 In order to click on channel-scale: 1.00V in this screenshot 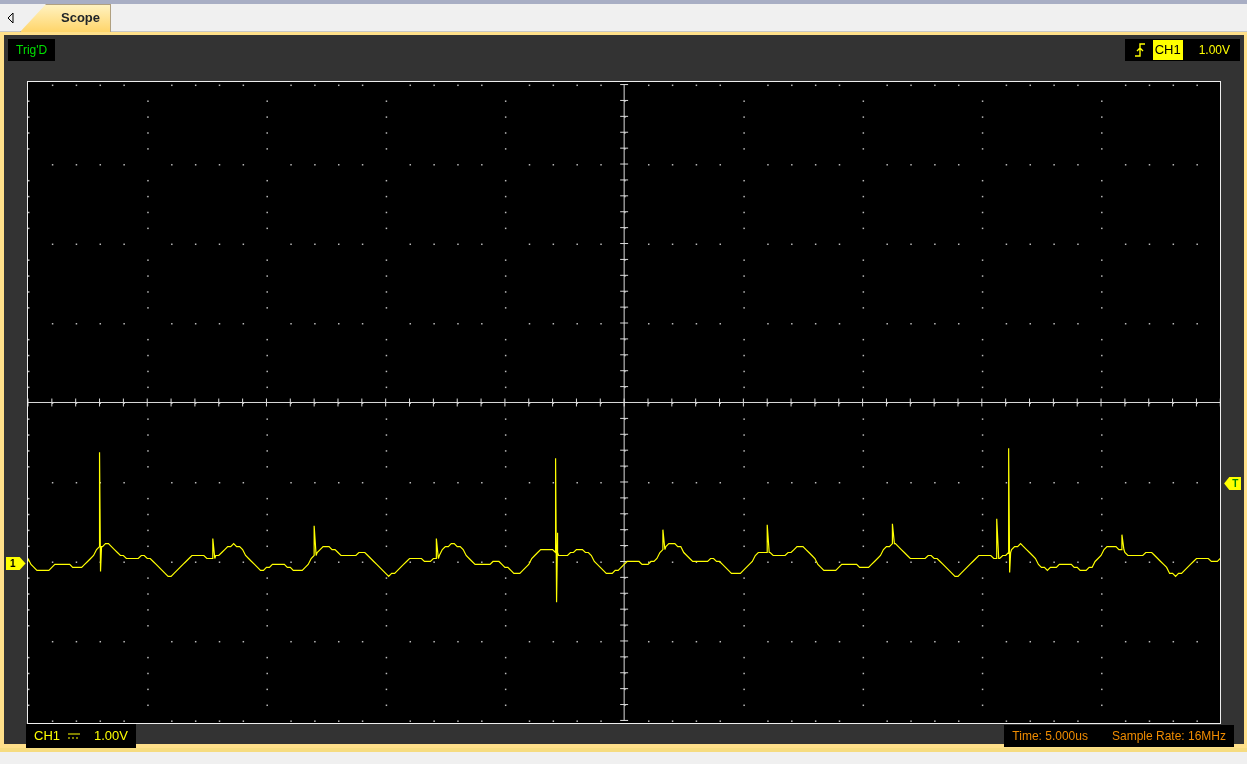, I will do `click(111, 736)`.